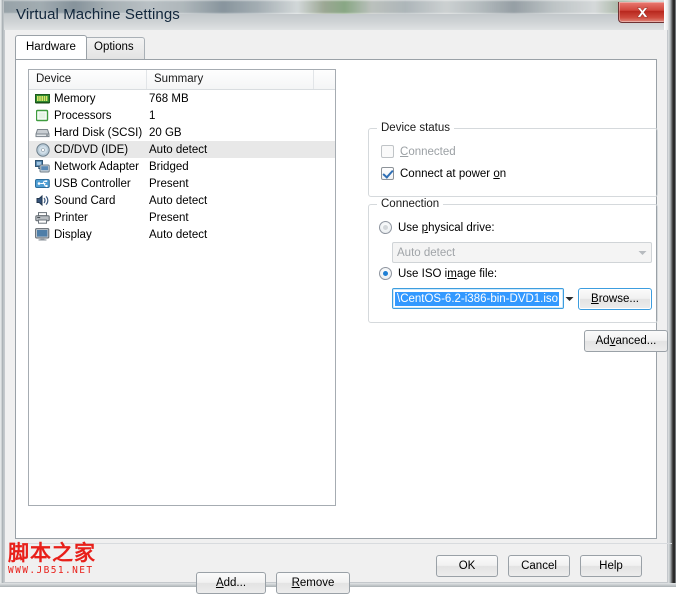  I want to click on physical-drive-combobox: Auto detect, so click(522, 252).